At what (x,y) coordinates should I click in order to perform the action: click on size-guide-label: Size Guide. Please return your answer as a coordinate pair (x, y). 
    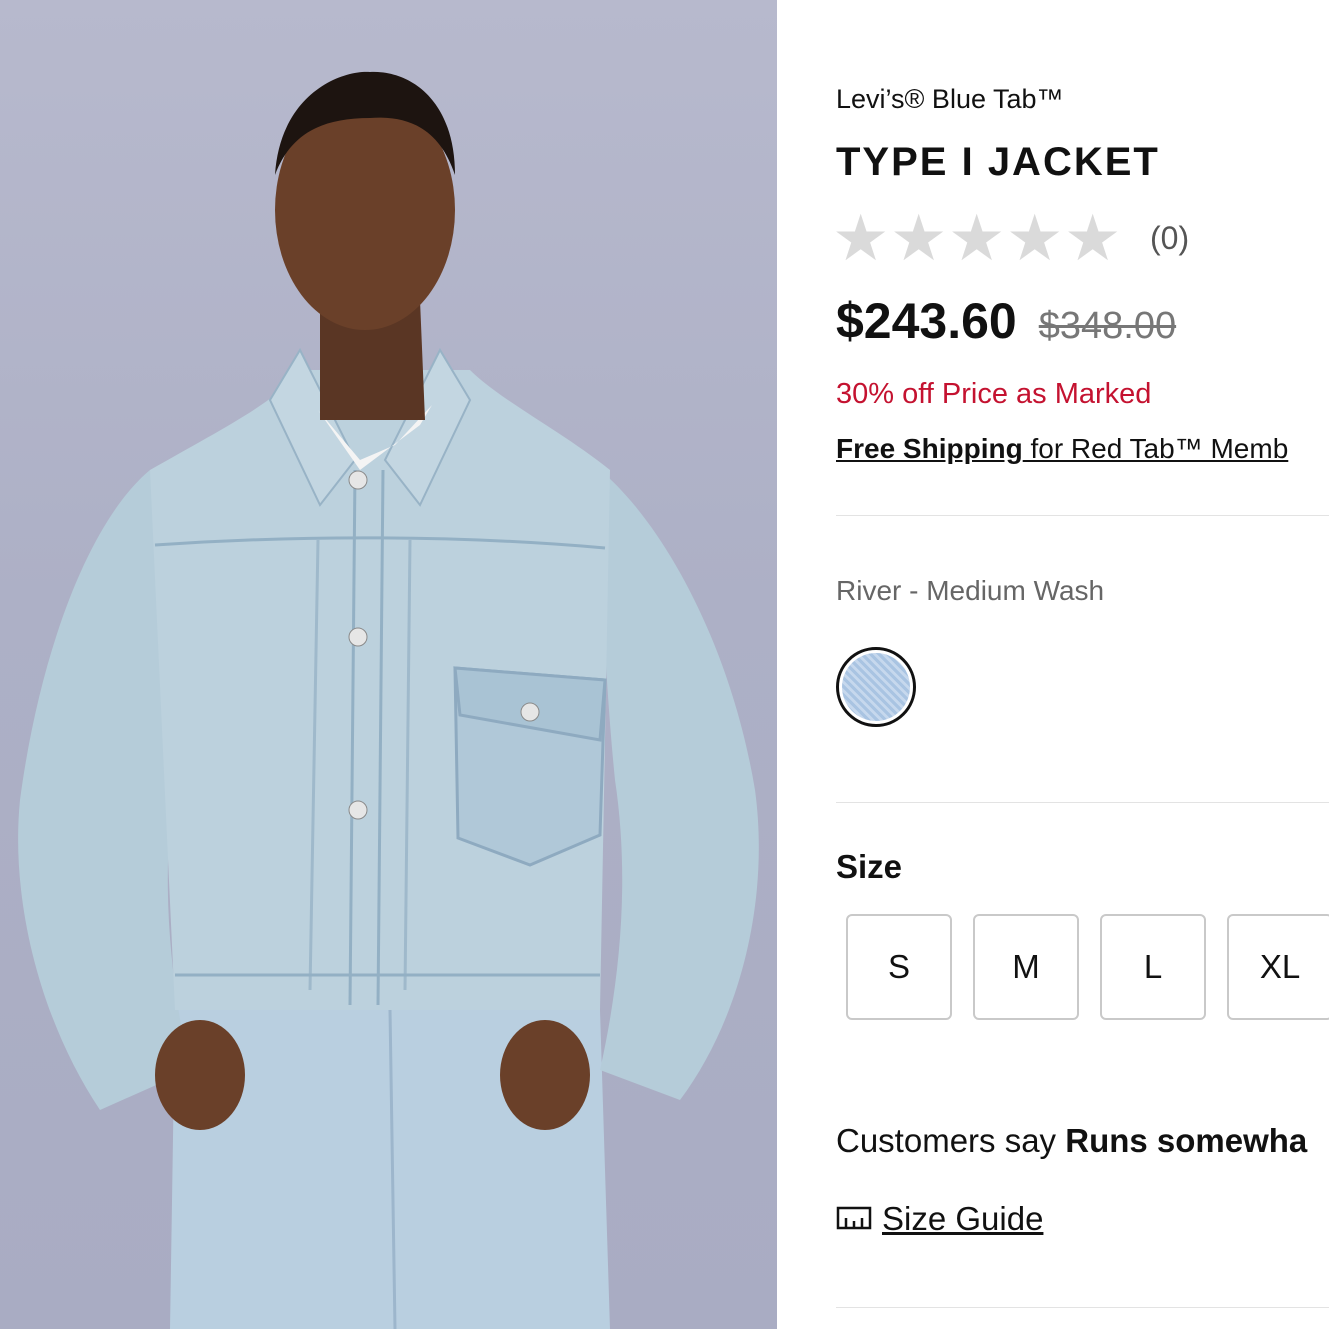
    Looking at the image, I should click on (963, 1218).